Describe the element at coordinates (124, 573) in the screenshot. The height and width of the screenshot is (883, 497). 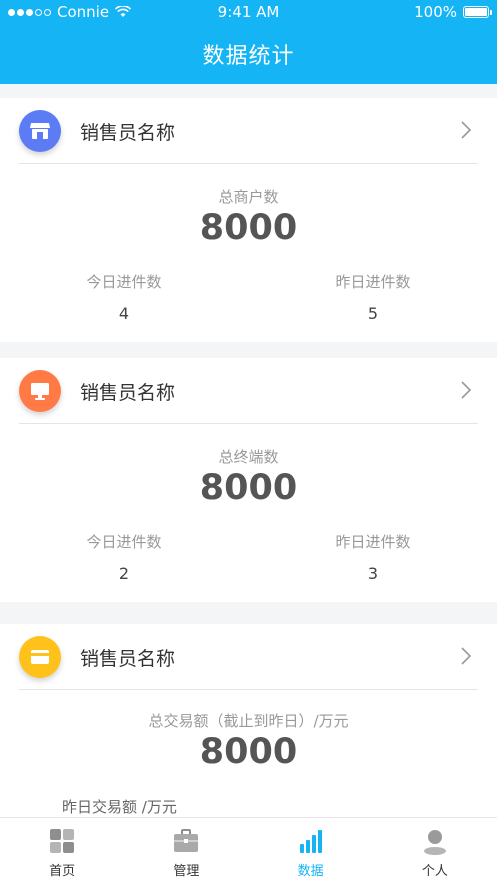
I see `today-value: 2` at that location.